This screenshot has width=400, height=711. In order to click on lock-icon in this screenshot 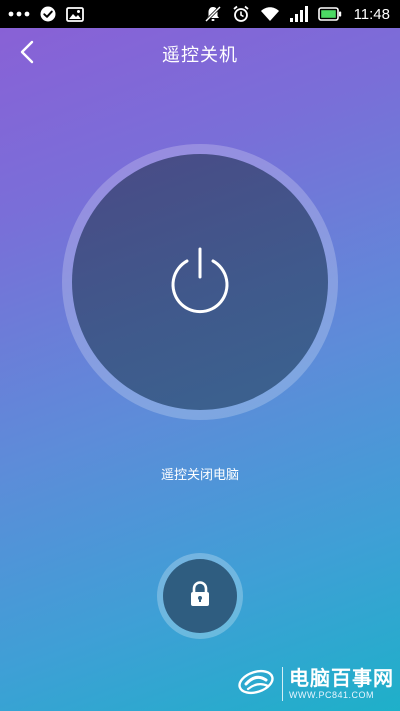, I will do `click(200, 596)`.